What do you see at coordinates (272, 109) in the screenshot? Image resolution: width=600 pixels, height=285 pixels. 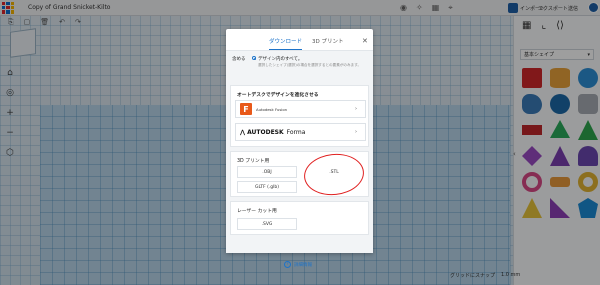 I see `fusion-label: Autodesk Fusion` at bounding box center [272, 109].